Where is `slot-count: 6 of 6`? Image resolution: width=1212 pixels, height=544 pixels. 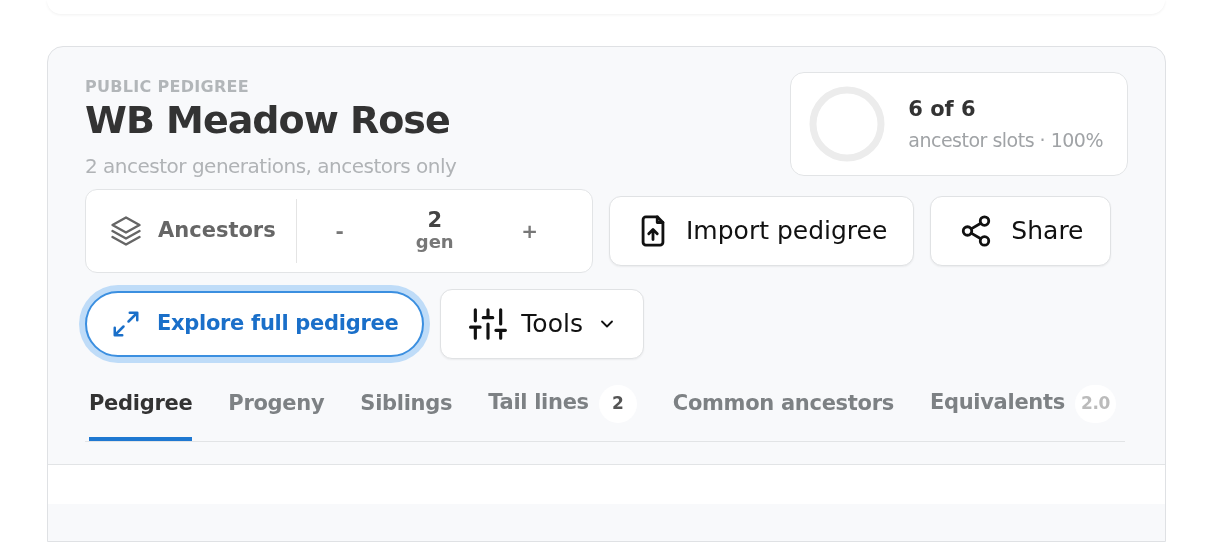 slot-count: 6 of 6 is located at coordinates (942, 109).